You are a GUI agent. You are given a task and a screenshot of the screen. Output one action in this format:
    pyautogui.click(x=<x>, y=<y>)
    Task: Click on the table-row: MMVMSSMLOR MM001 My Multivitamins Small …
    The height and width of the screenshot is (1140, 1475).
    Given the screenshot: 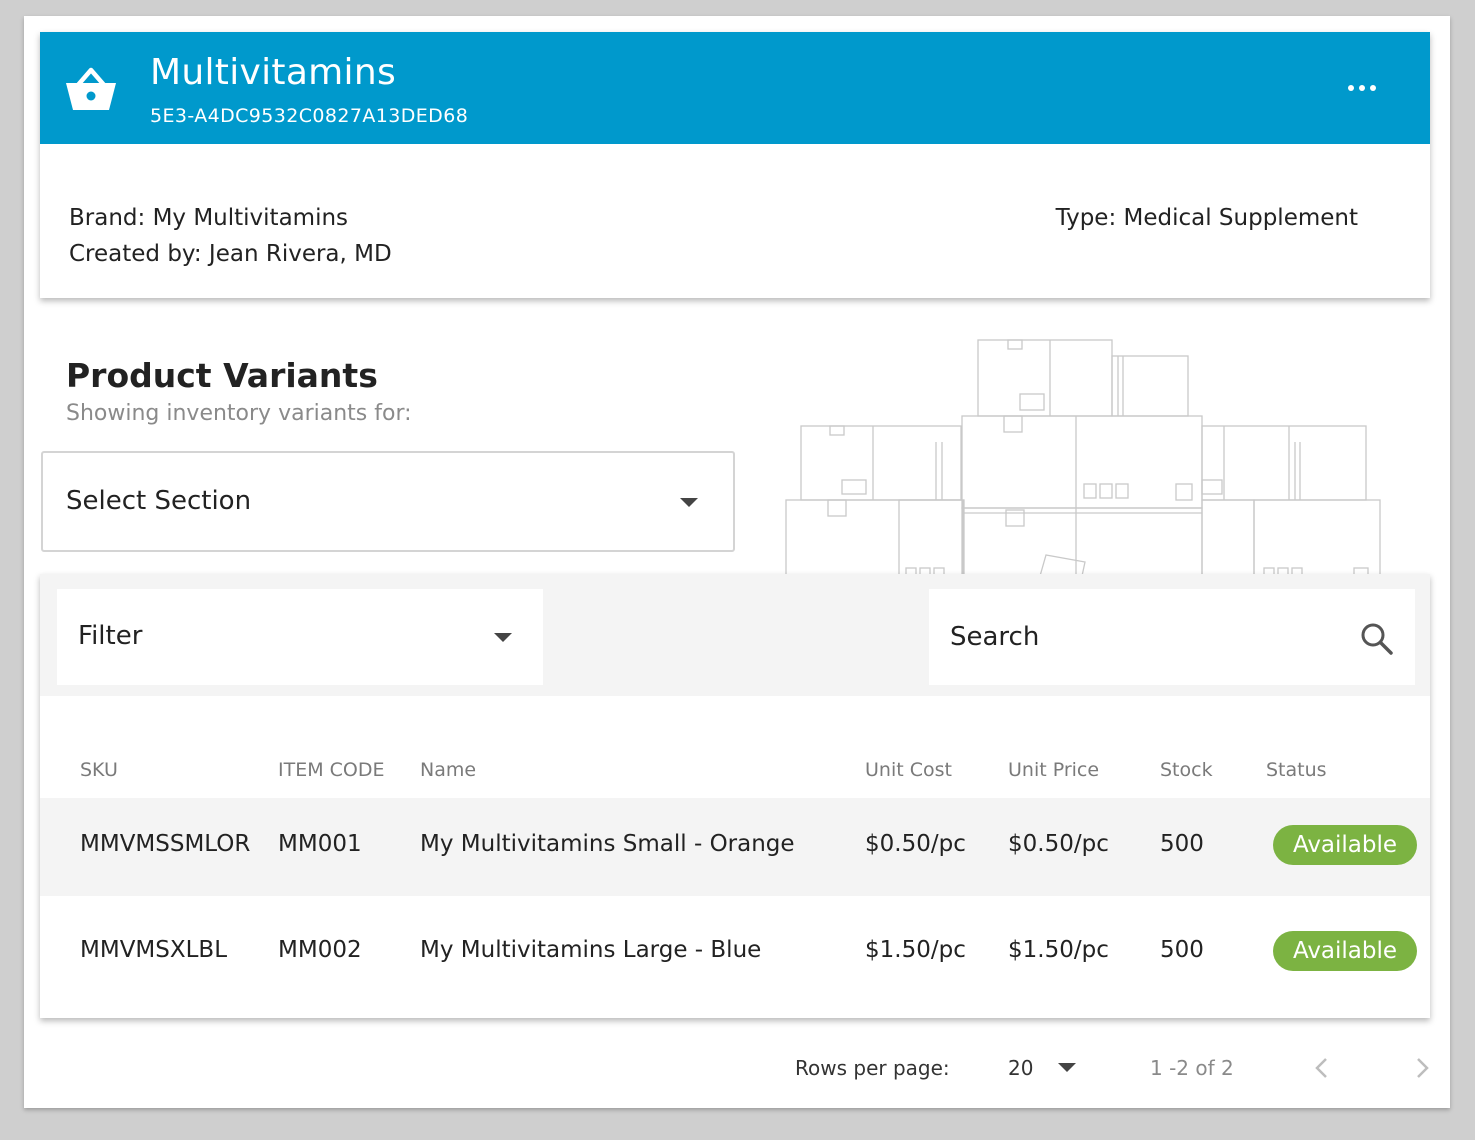 What is the action you would take?
    pyautogui.click(x=735, y=847)
    